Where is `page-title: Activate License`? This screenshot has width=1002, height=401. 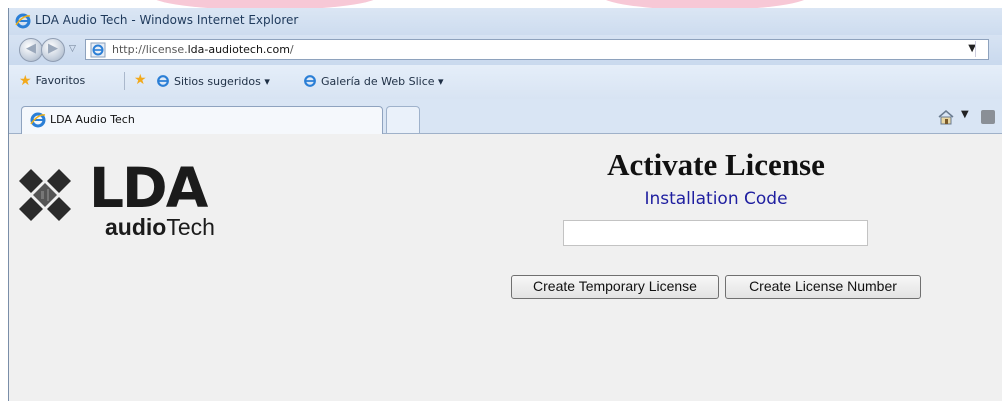
page-title: Activate License is located at coordinates (716, 164).